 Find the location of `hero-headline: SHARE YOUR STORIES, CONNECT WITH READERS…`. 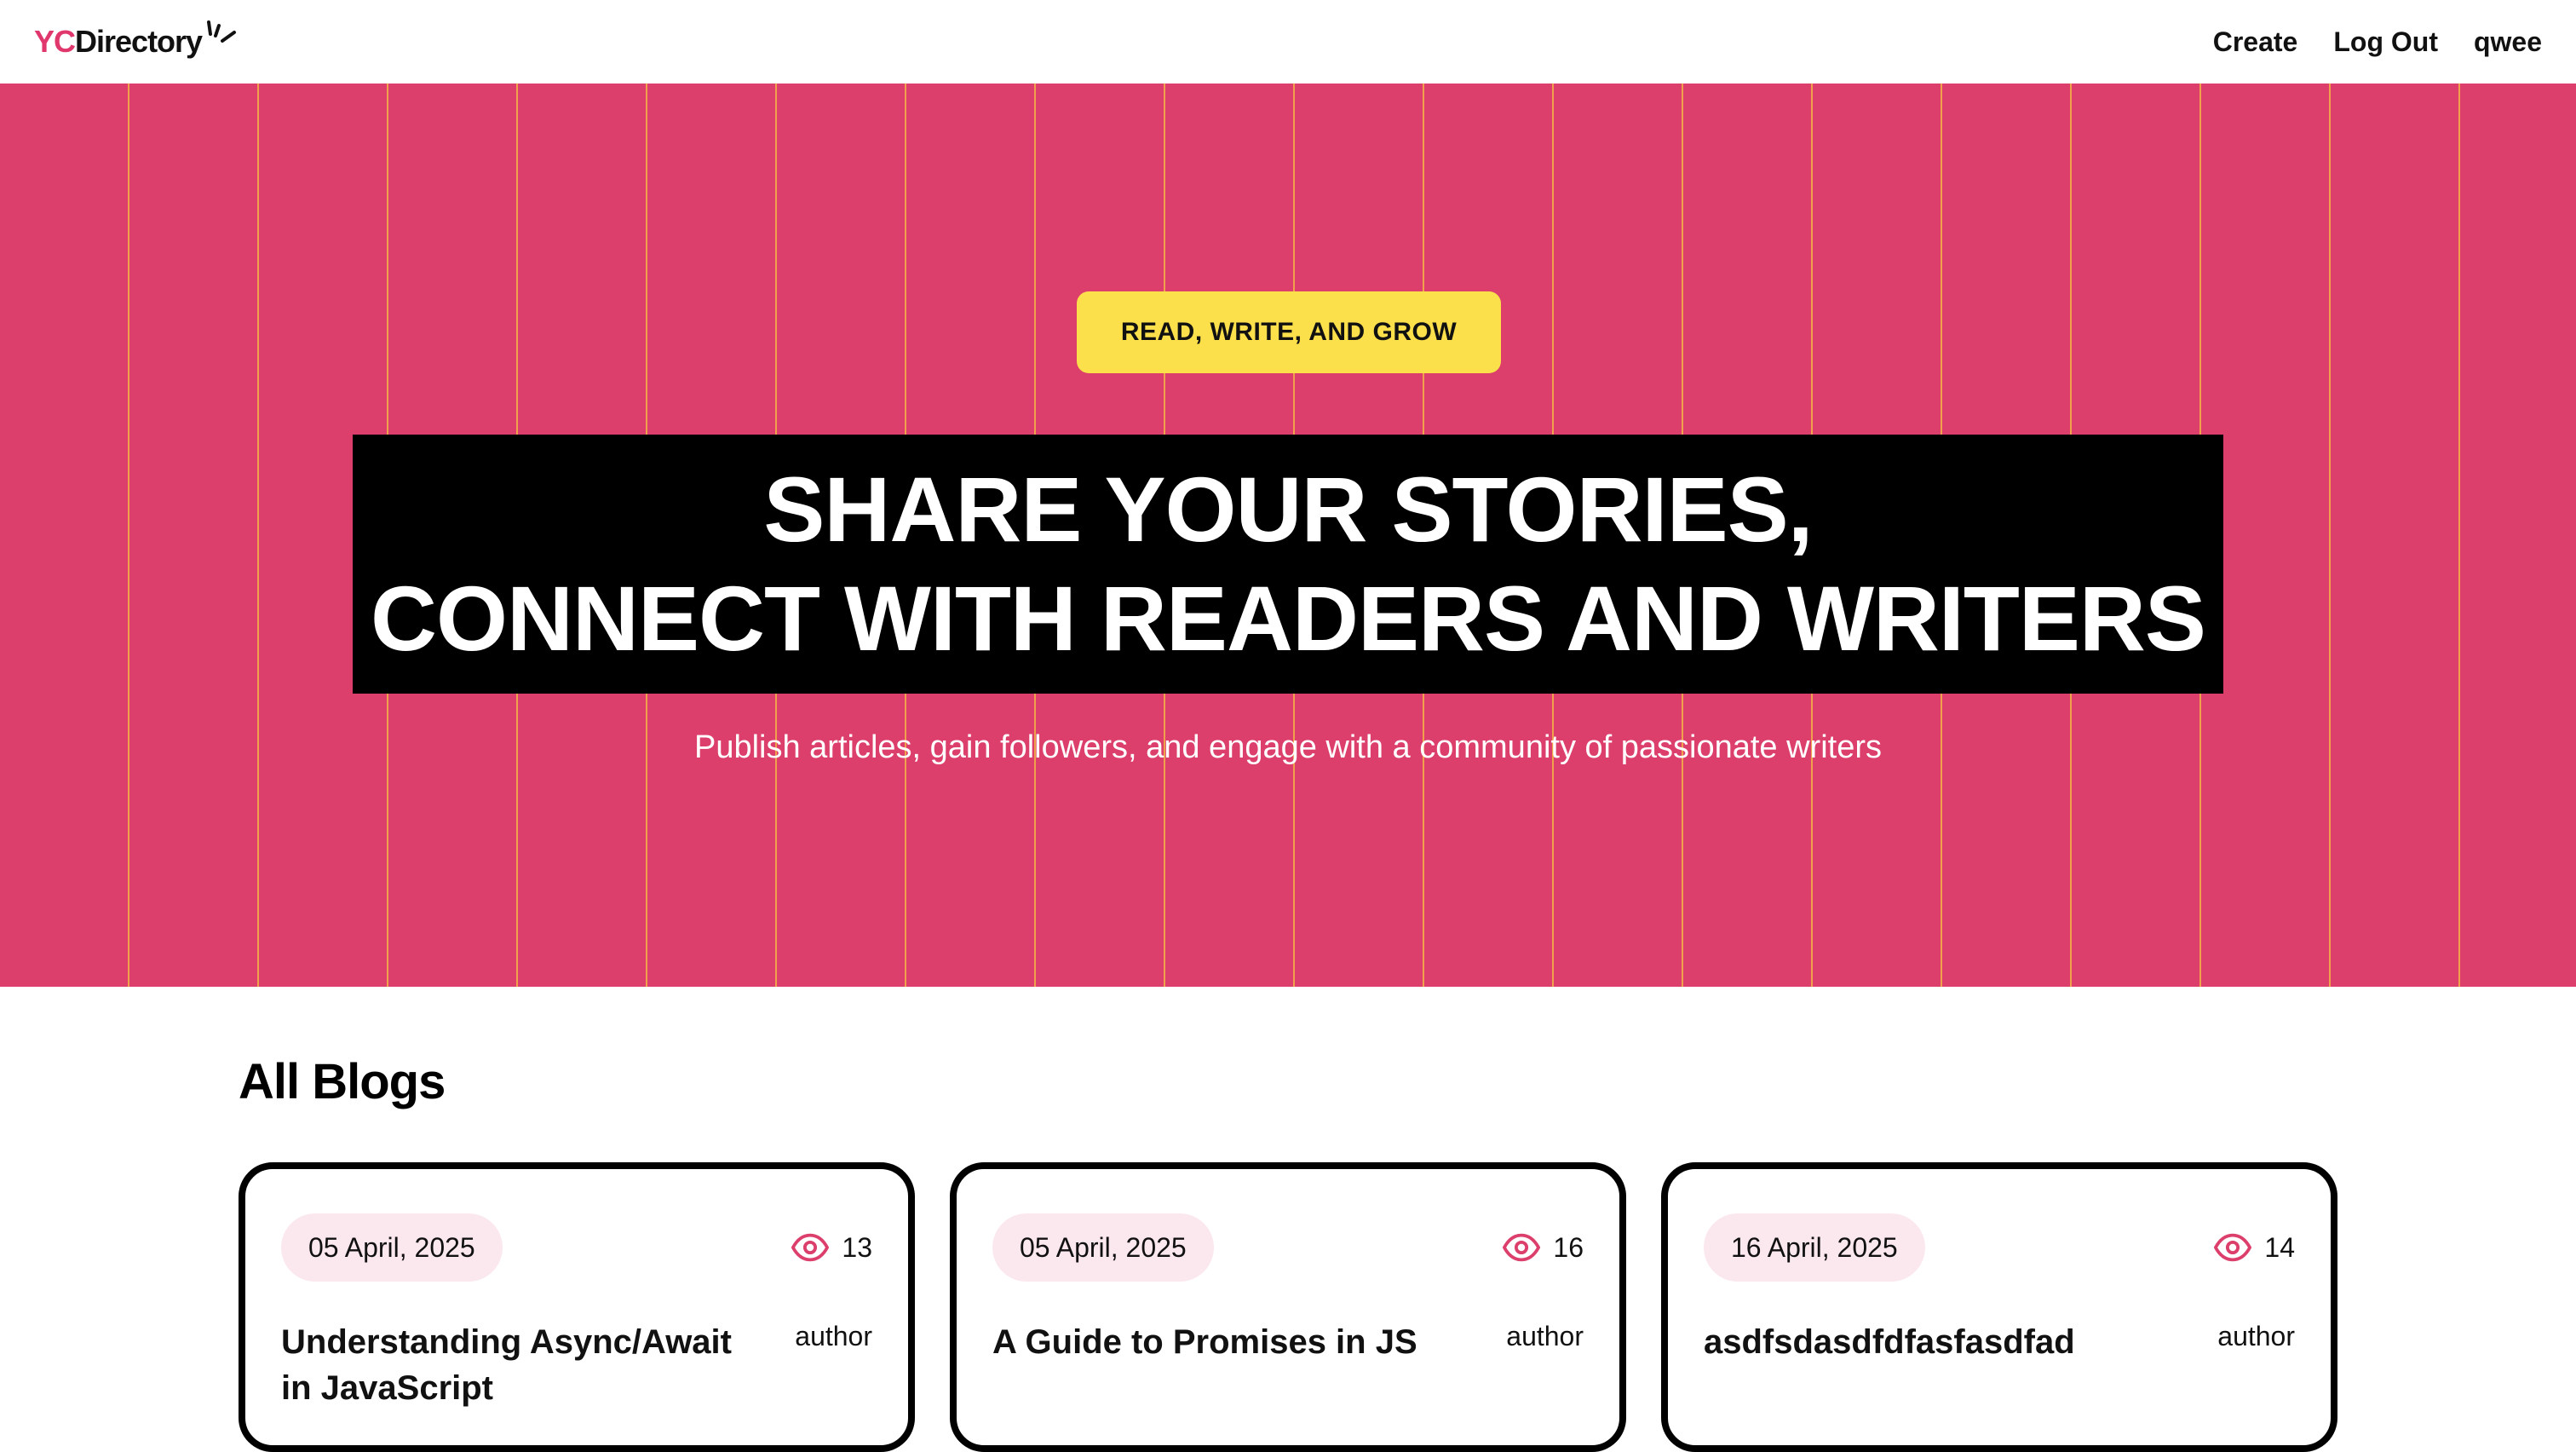

hero-headline: SHARE YOUR STORIES, CONNECT WITH READERS… is located at coordinates (1288, 564).